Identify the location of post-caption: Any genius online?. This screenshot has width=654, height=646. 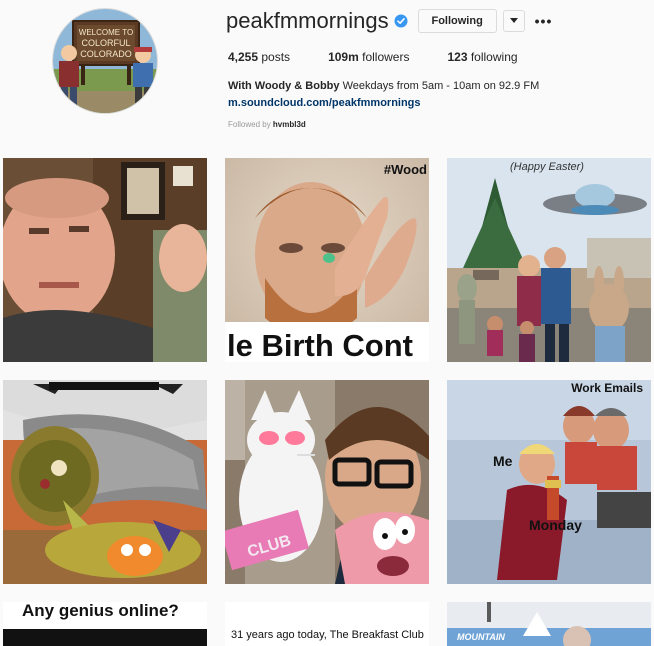
(100, 611).